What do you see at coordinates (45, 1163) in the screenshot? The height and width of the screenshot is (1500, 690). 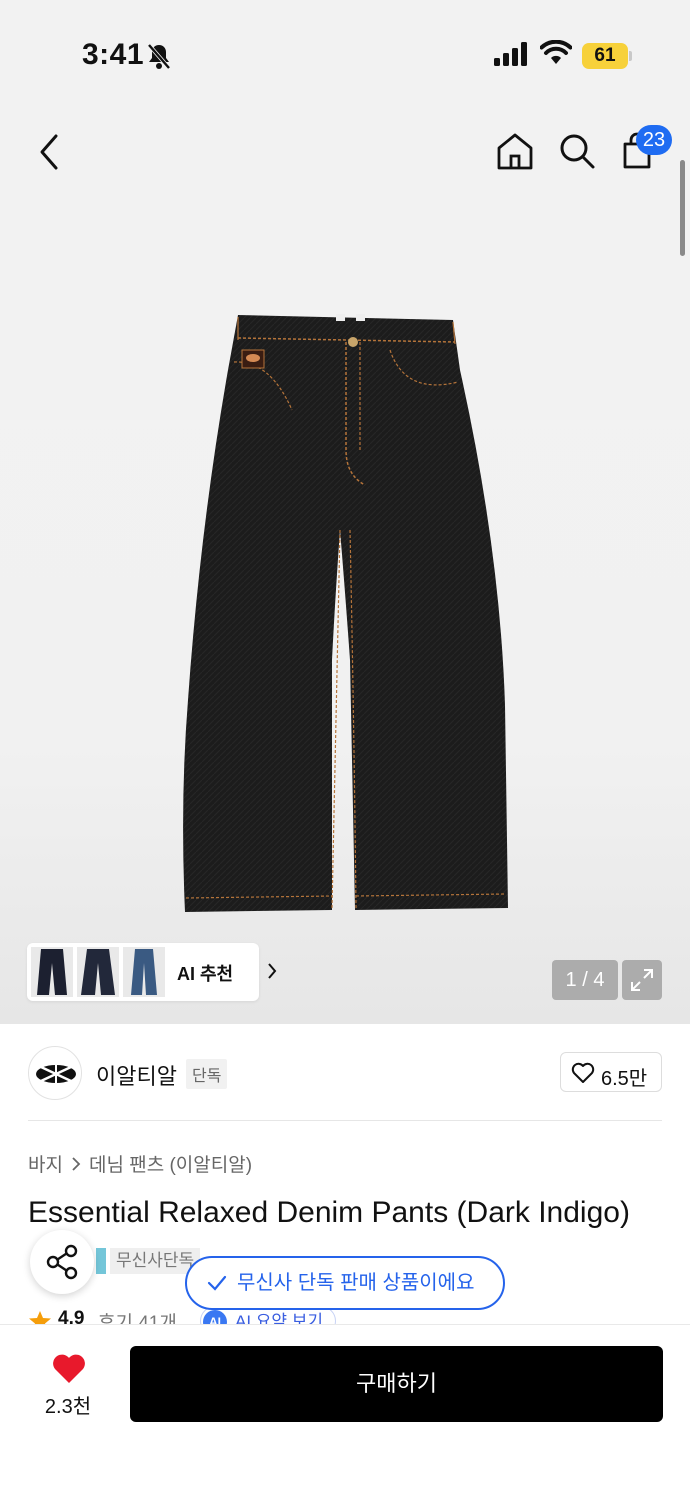 I see `breadcrumb-category: 바지` at bounding box center [45, 1163].